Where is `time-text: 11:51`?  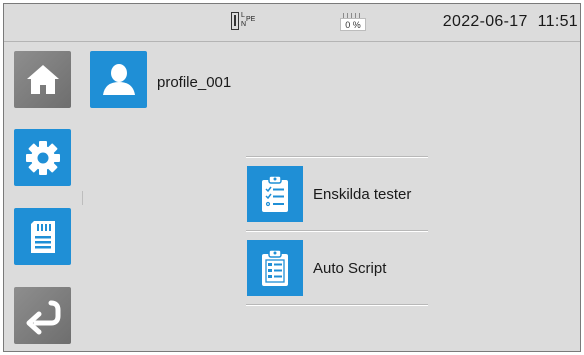
time-text: 11:51 is located at coordinates (557, 21).